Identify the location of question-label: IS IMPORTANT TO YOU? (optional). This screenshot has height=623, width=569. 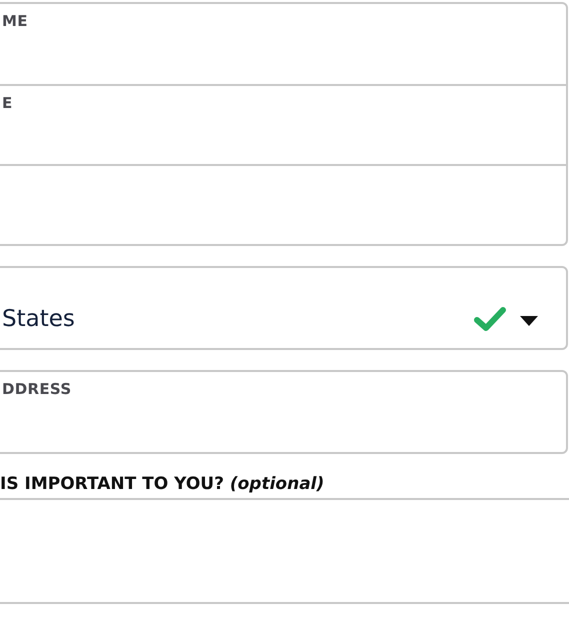
(162, 484).